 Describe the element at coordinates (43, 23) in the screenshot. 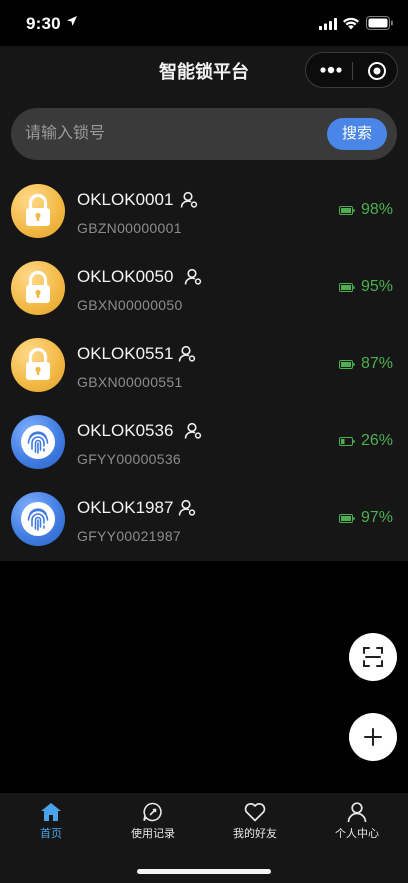

I see `status-time: 9:30` at that location.